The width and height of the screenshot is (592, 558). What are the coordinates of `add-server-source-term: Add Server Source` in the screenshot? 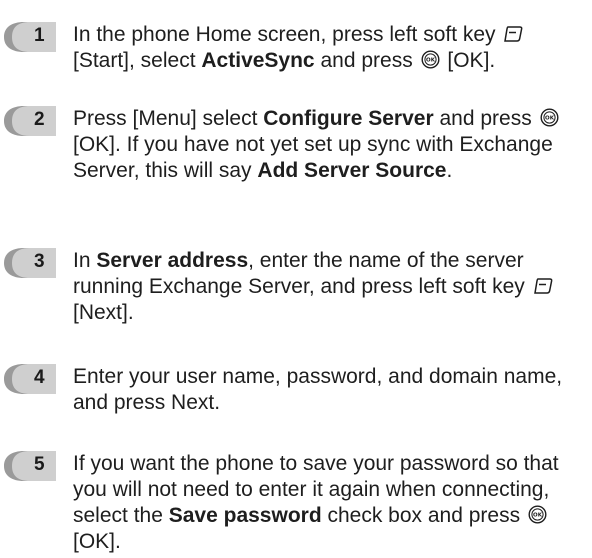 It's located at (352, 170).